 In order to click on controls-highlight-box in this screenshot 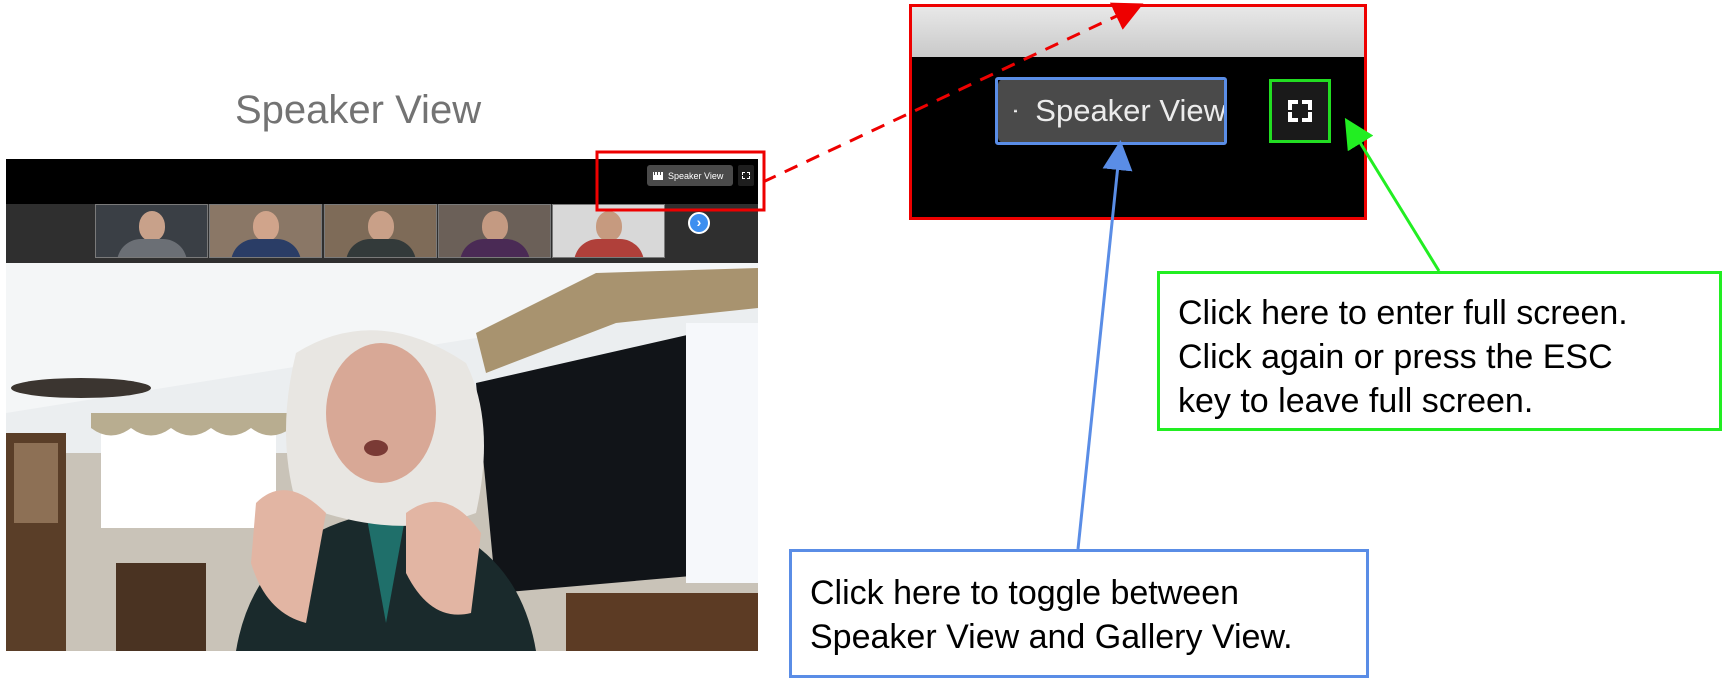, I will do `click(680, 181)`.